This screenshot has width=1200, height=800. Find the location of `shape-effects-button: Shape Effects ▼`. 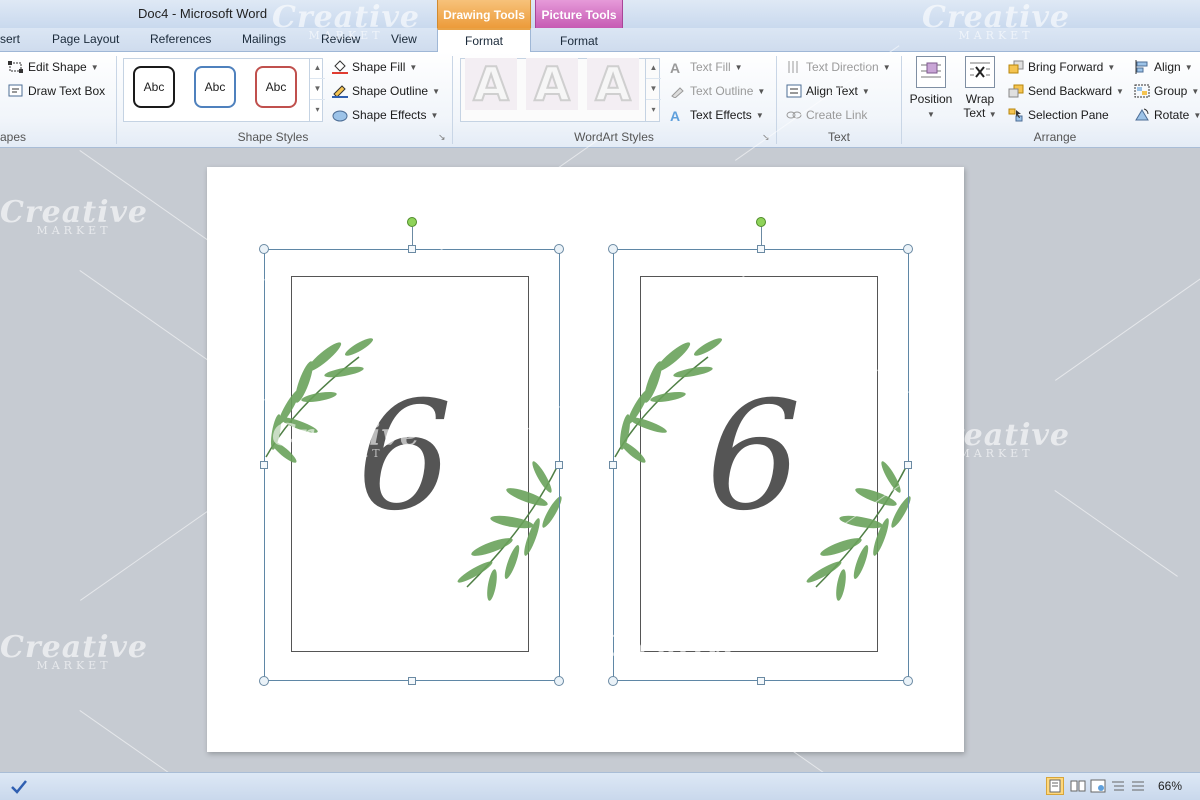

shape-effects-button: Shape Effects ▼ is located at coordinates (385, 115).